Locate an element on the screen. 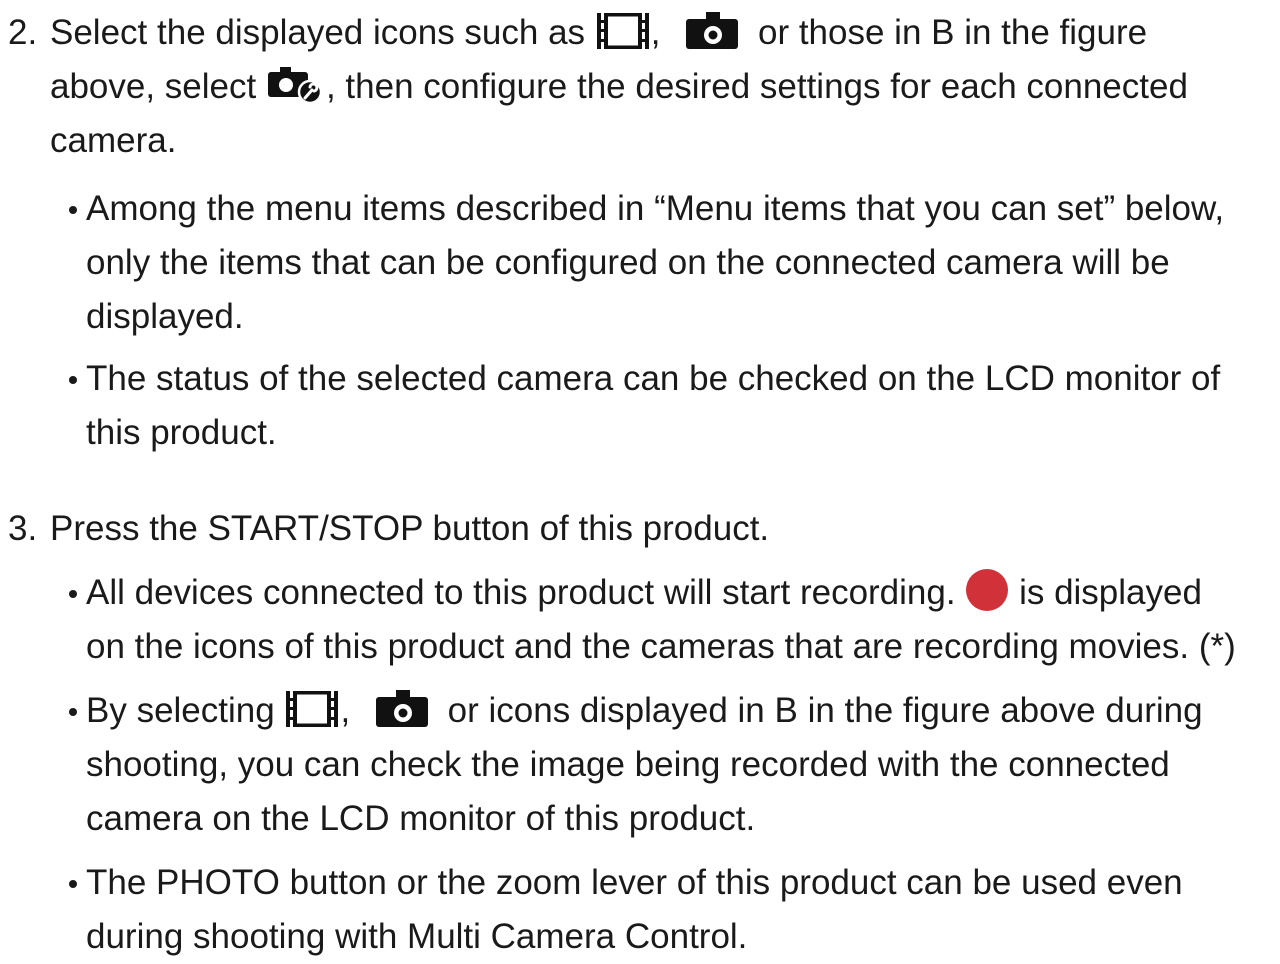 The width and height of the screenshot is (1280, 964). camera-settings-icon is located at coordinates (296, 84).